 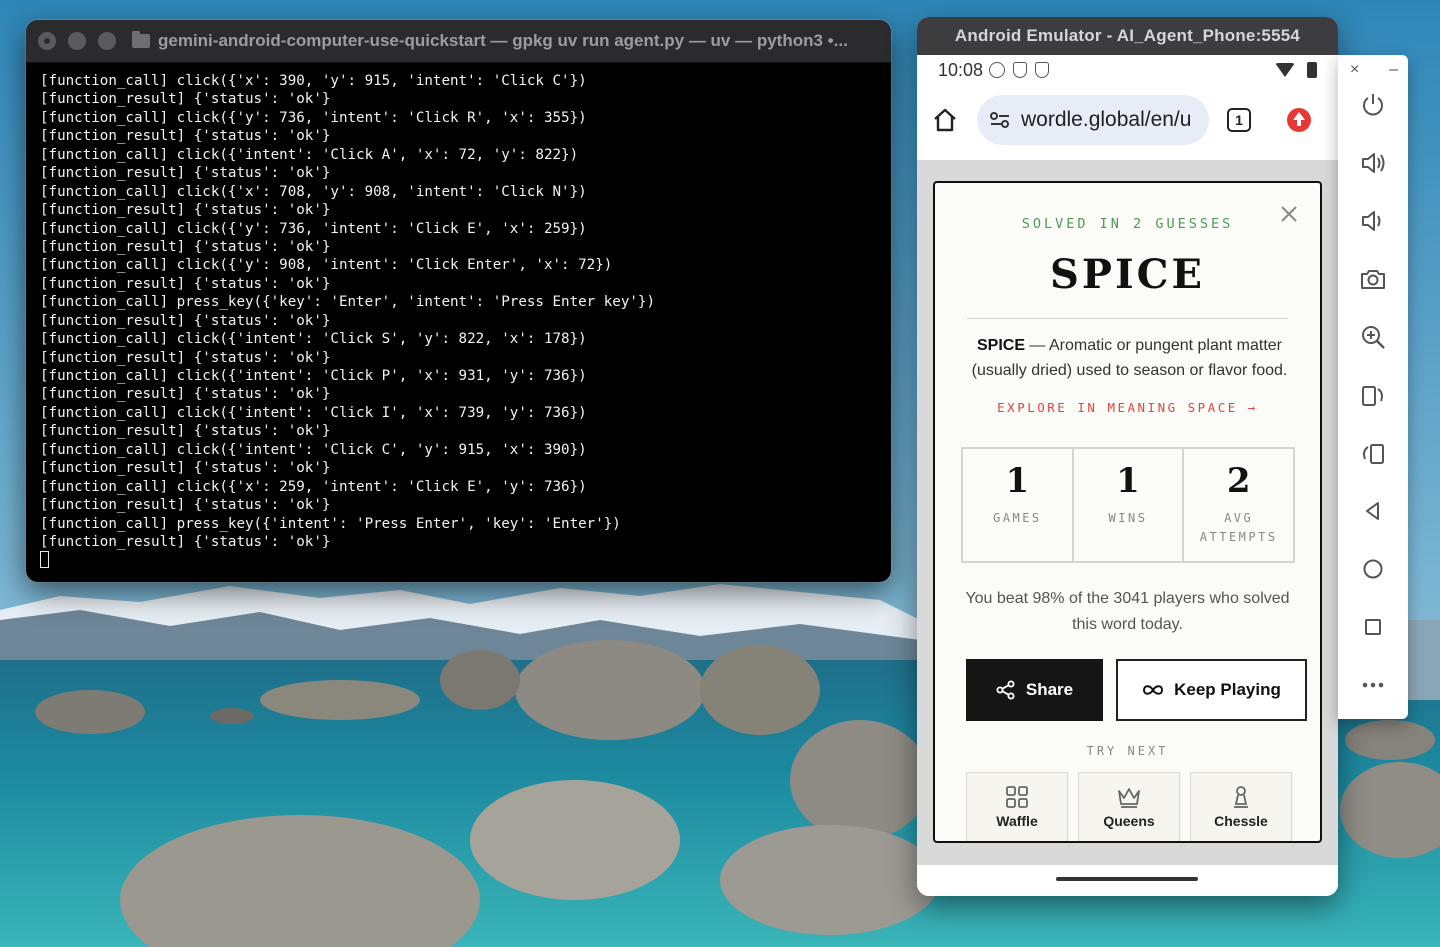 What do you see at coordinates (47, 41) in the screenshot?
I see `close-window-button` at bounding box center [47, 41].